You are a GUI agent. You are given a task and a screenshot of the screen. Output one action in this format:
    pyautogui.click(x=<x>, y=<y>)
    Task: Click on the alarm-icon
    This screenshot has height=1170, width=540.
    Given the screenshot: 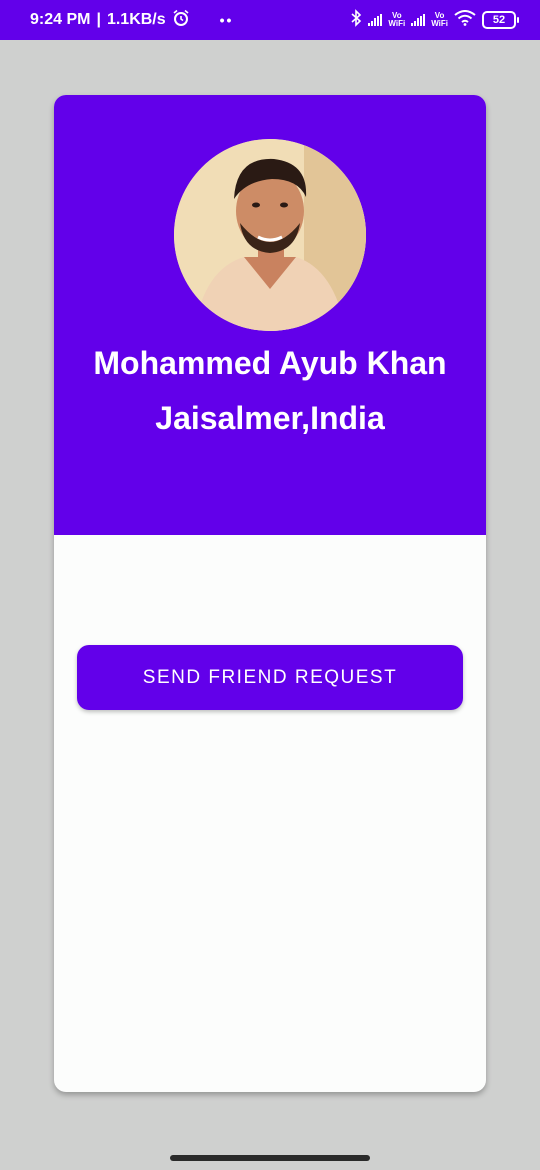 What is the action you would take?
    pyautogui.click(x=181, y=20)
    